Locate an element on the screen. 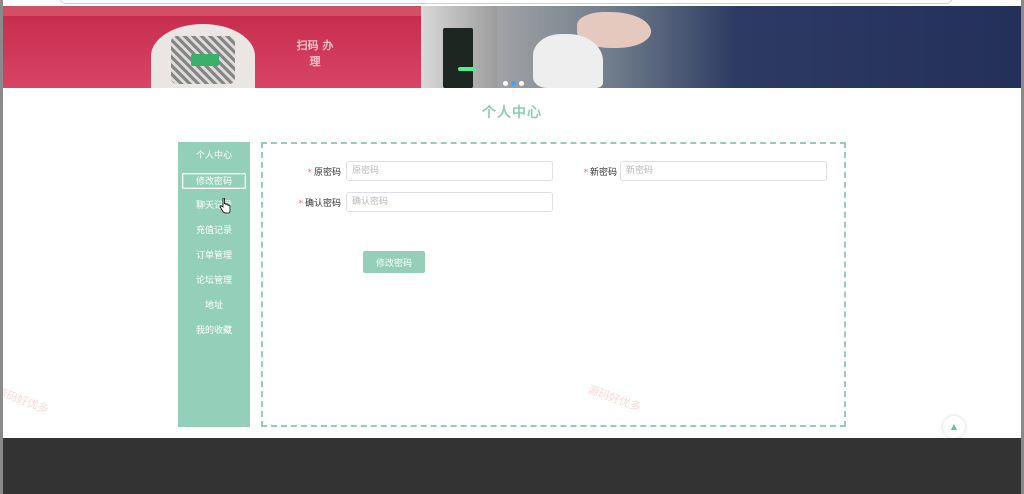  confirm-password-input is located at coordinates (449, 202).